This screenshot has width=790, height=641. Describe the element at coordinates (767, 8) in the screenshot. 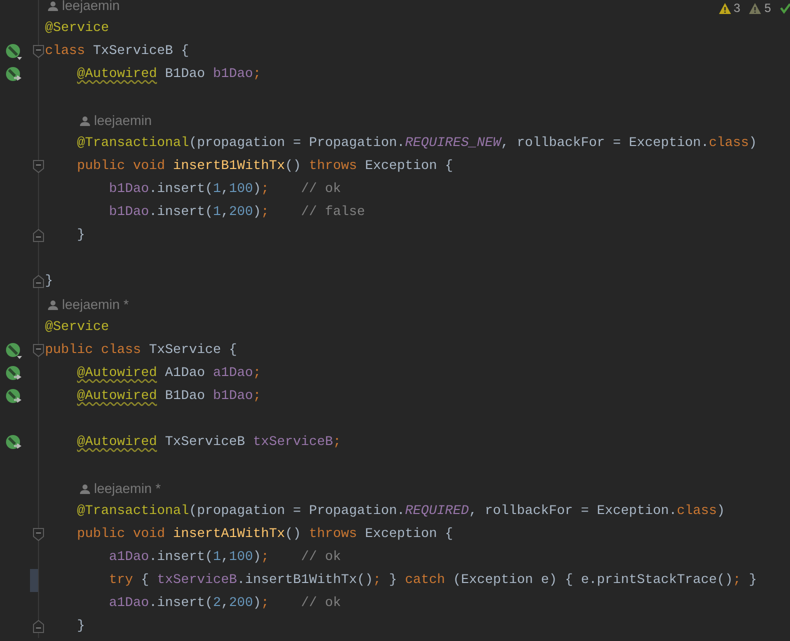

I see `weak-warning-count: 5` at that location.